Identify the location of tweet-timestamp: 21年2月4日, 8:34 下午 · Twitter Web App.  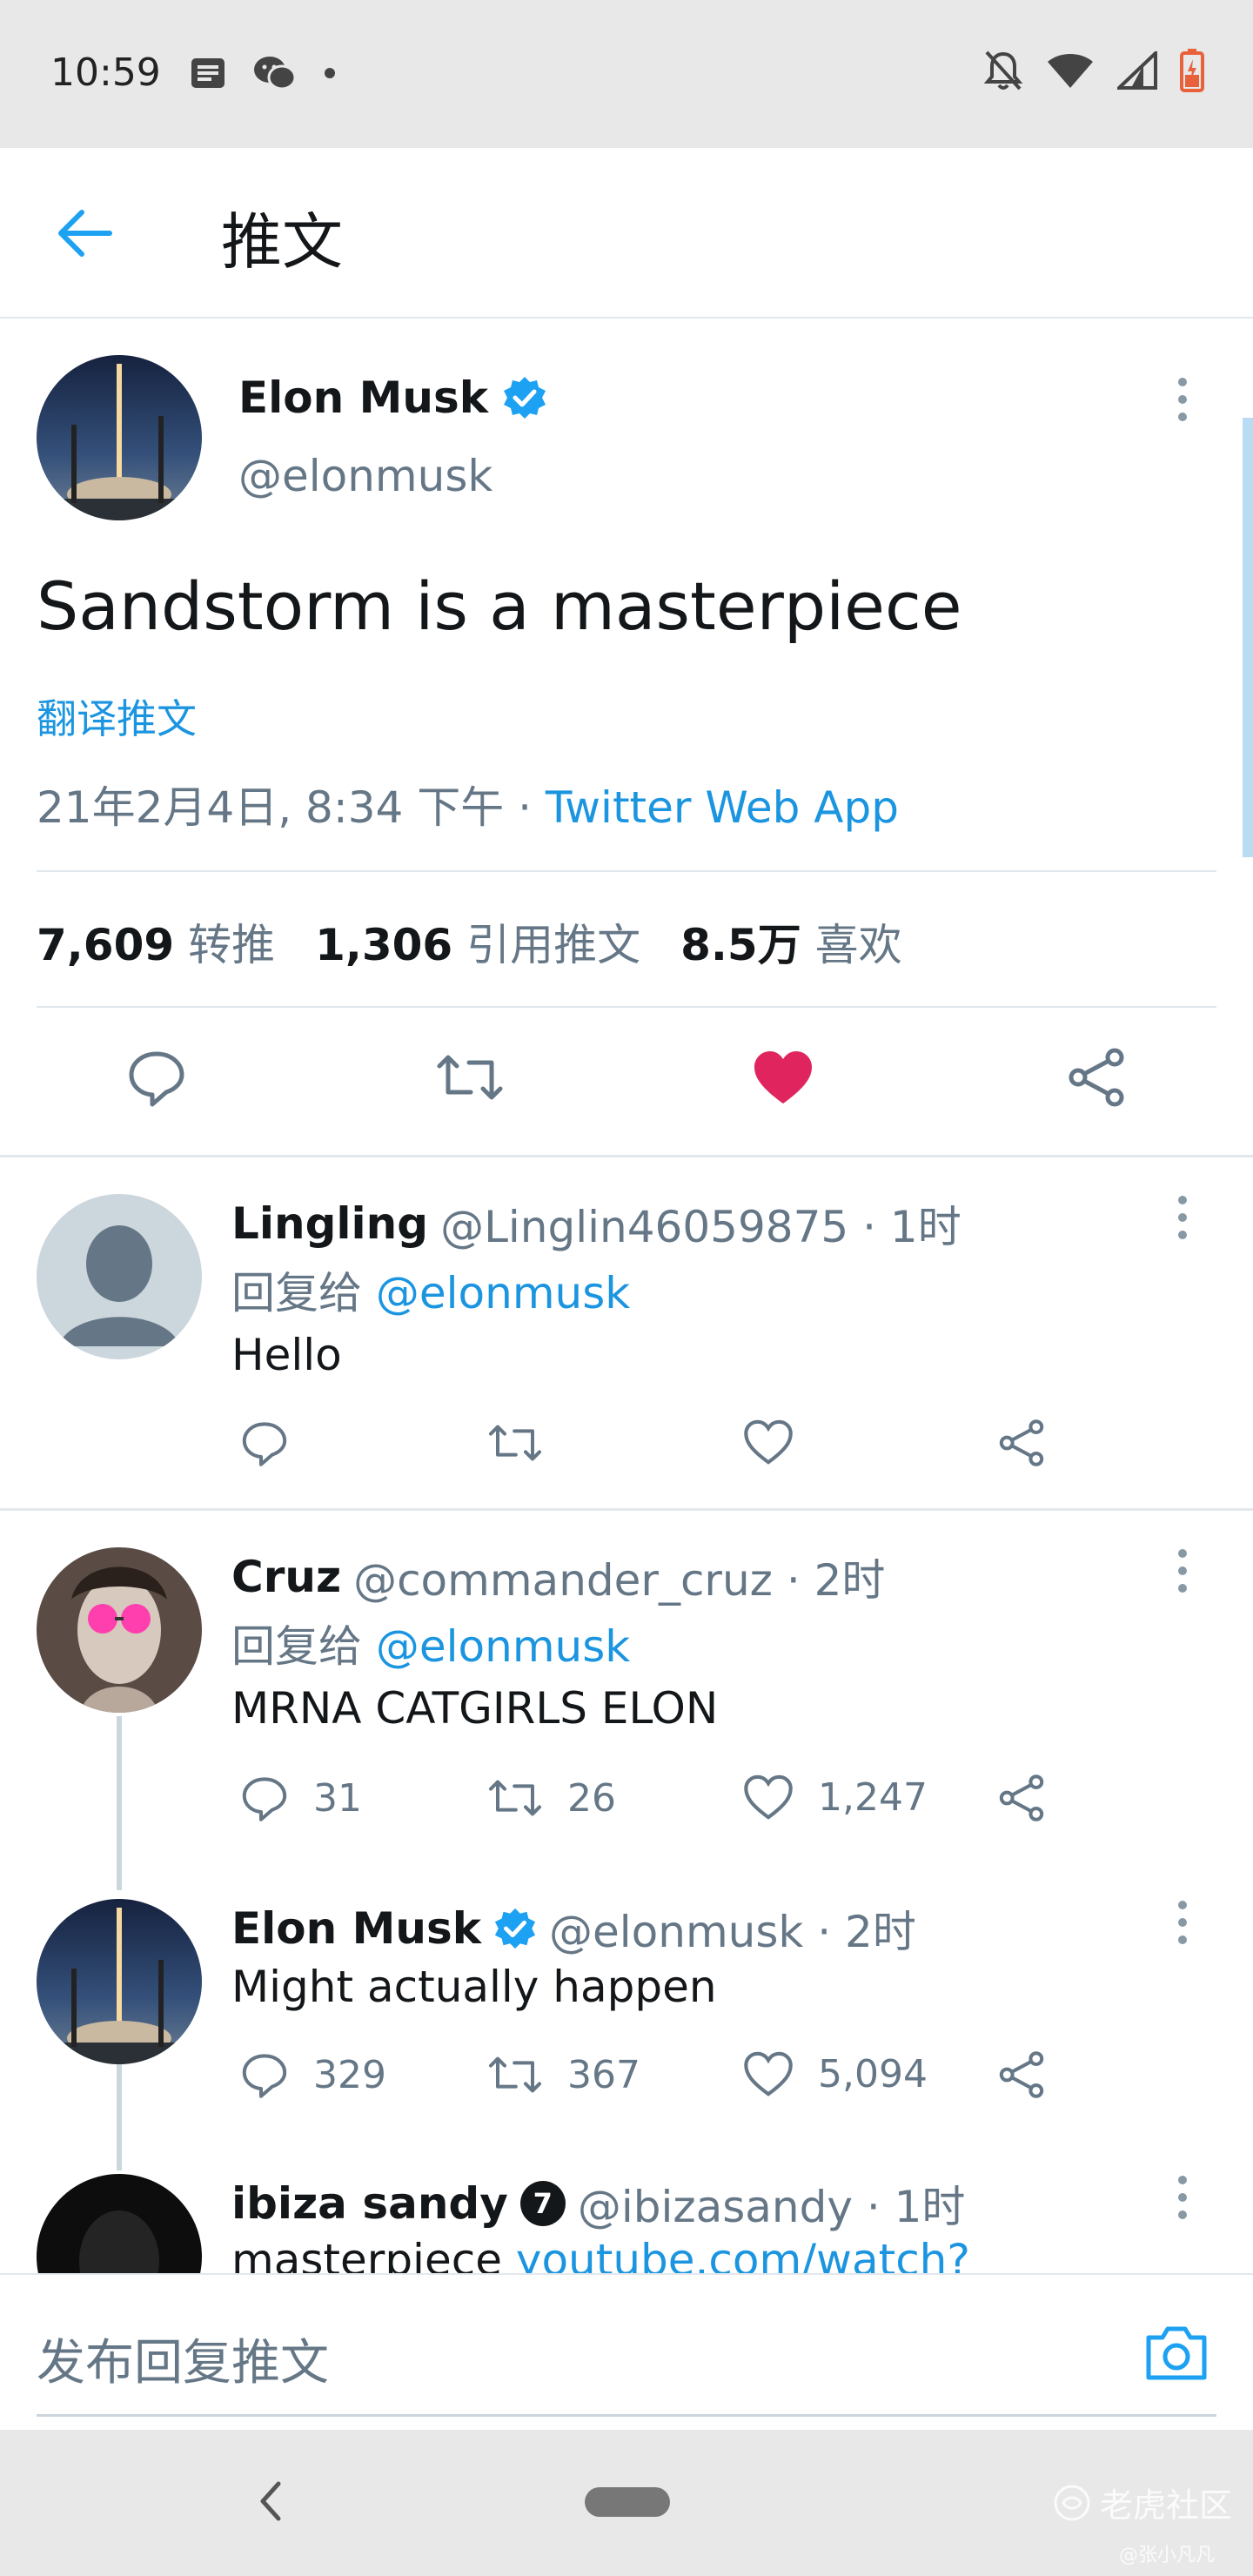
(468, 807).